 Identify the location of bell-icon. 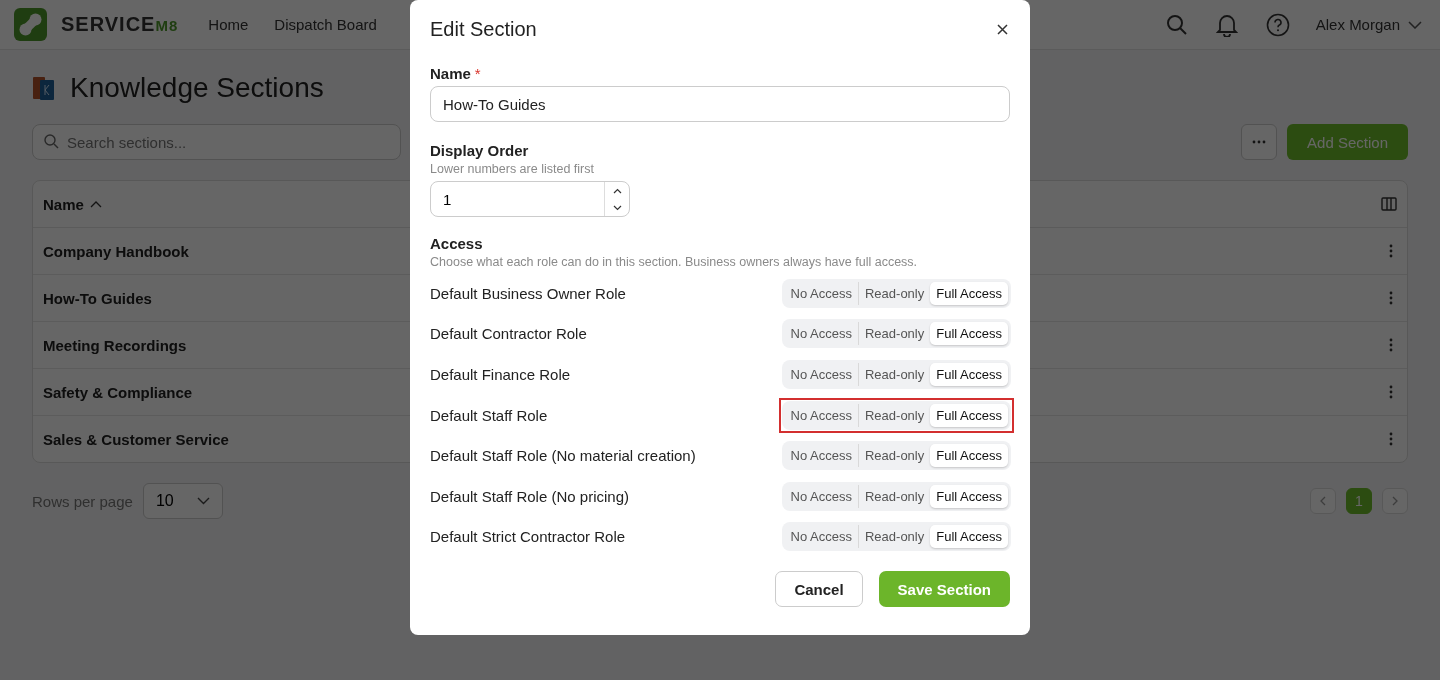
(1226, 24).